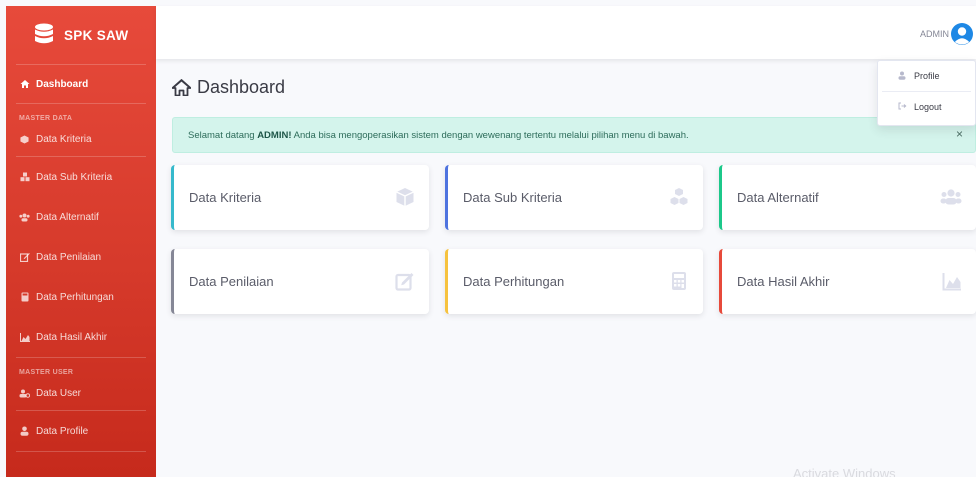  What do you see at coordinates (72, 337) in the screenshot?
I see `sidebar-item-label: Data Hasil Akhir` at bounding box center [72, 337].